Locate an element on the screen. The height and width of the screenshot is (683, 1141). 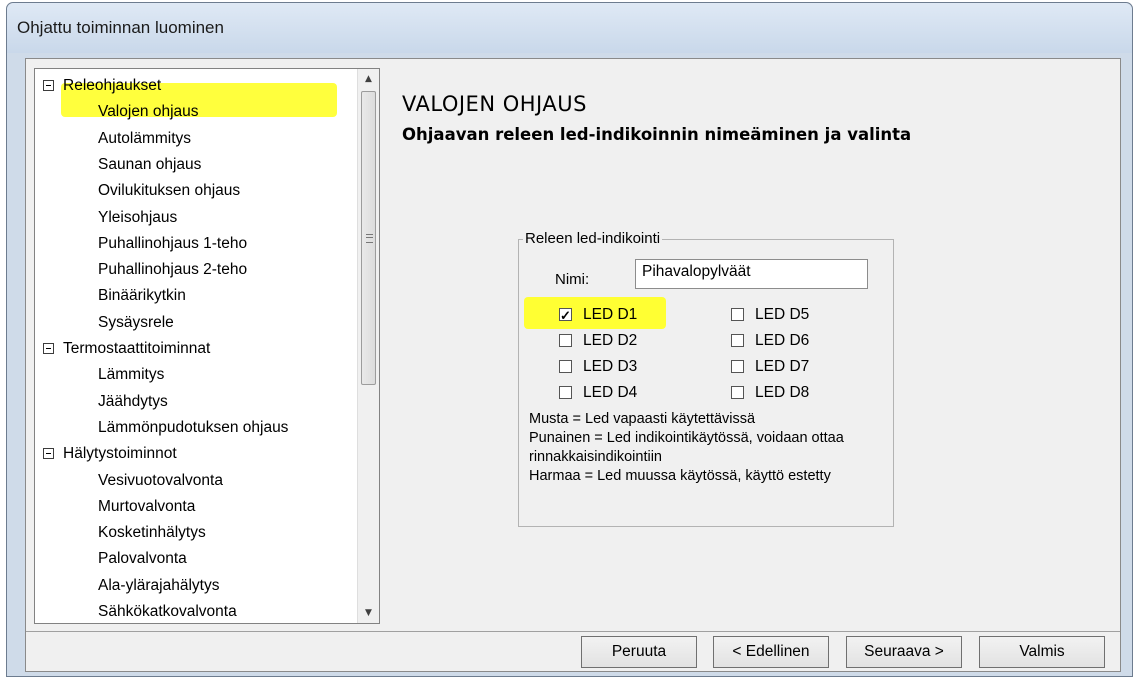
button-divider is located at coordinates (573, 631).